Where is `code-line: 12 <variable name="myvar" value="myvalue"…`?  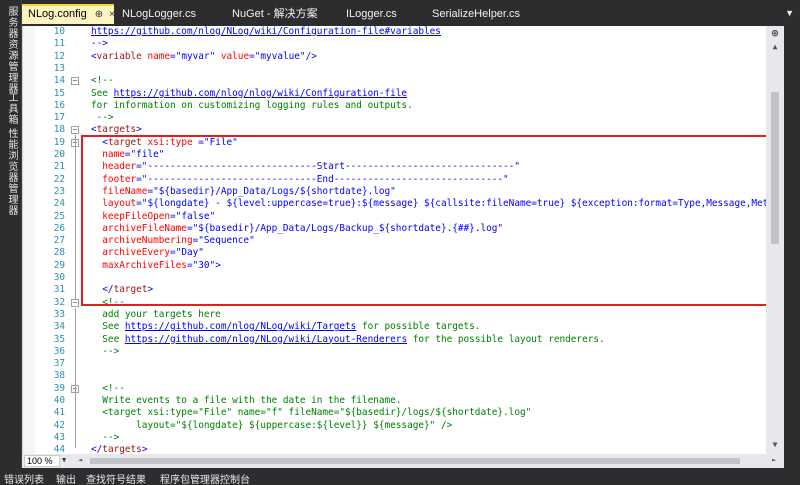
code-line: 12 <variable name="myvar" value="myvalue"… is located at coordinates (394, 57).